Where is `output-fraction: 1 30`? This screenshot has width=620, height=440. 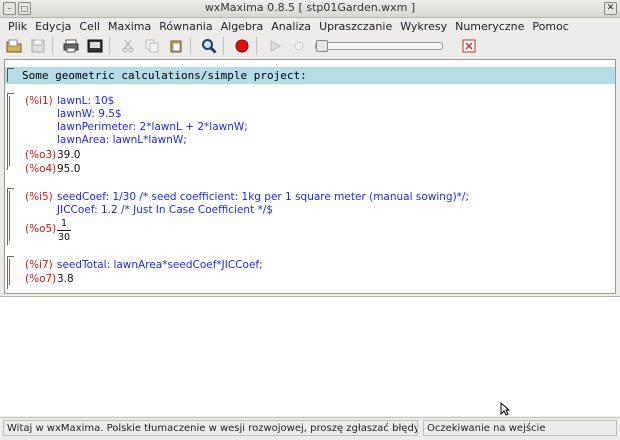
output-fraction: 1 30 is located at coordinates (64, 230).